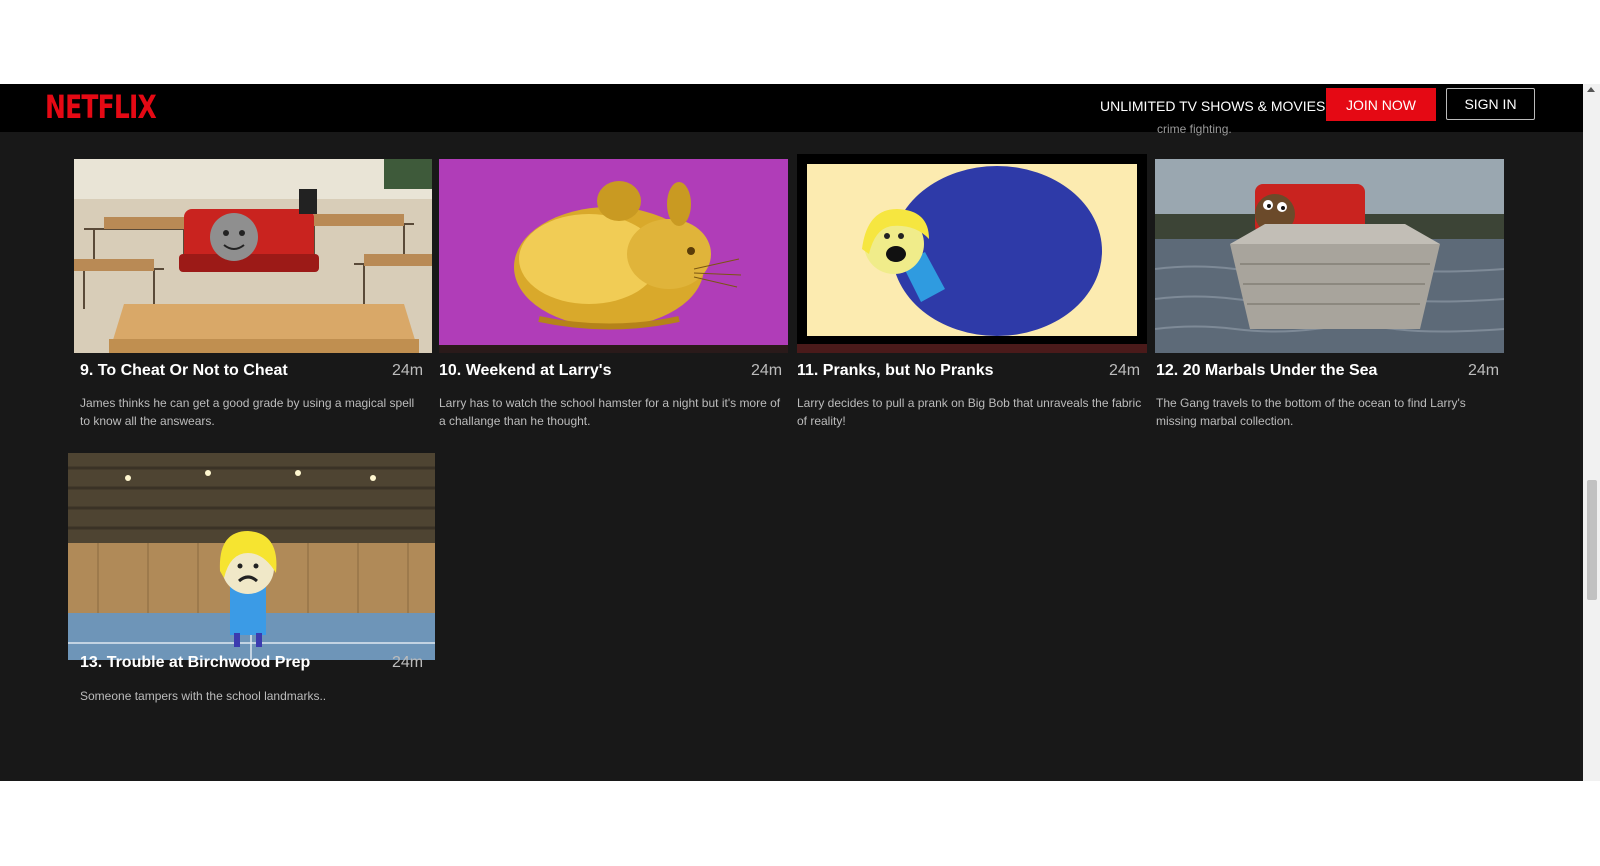 Image resolution: width=1600 pixels, height=866 pixels. I want to click on tagline: UNLIMITED TV SHOWS & MOVIES, so click(1213, 106).